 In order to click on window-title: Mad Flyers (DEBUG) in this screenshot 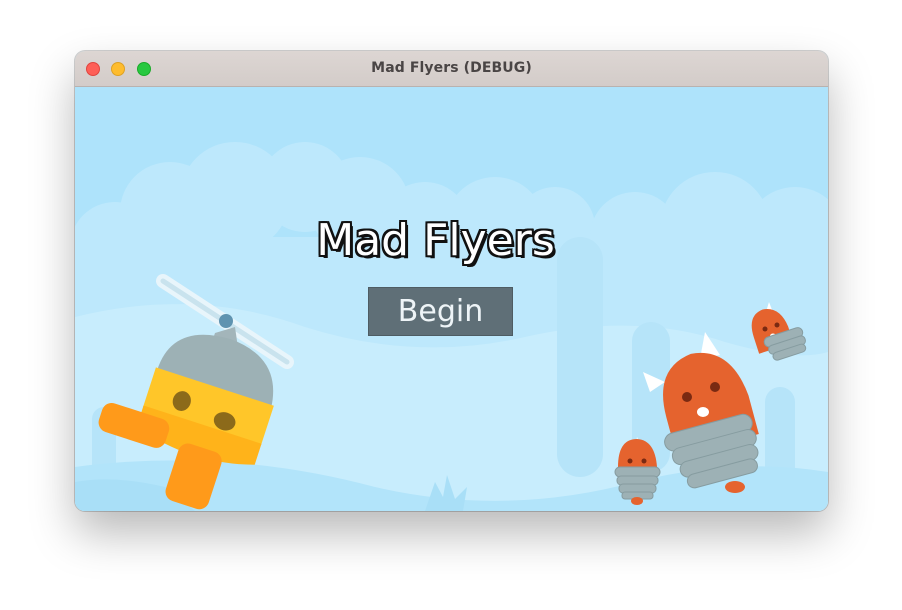, I will do `click(451, 68)`.